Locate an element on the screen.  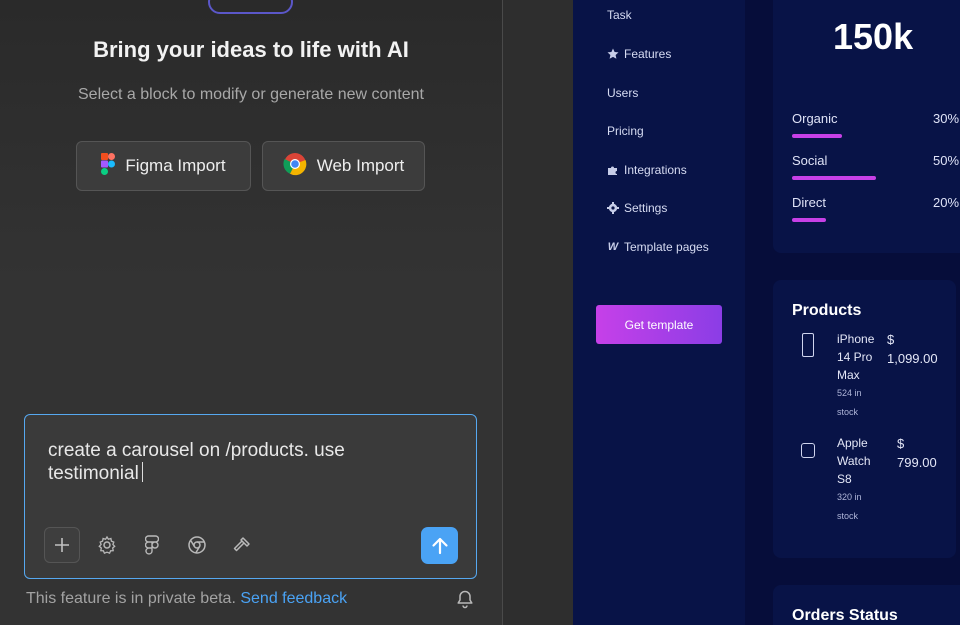
nav-item-template-pages: W Template pages is located at coordinates (658, 247).